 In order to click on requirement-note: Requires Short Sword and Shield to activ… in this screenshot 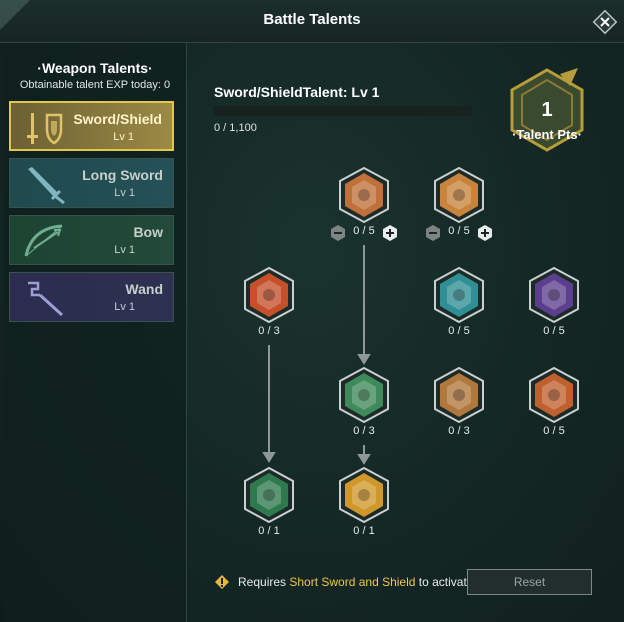, I will do `click(352, 582)`.